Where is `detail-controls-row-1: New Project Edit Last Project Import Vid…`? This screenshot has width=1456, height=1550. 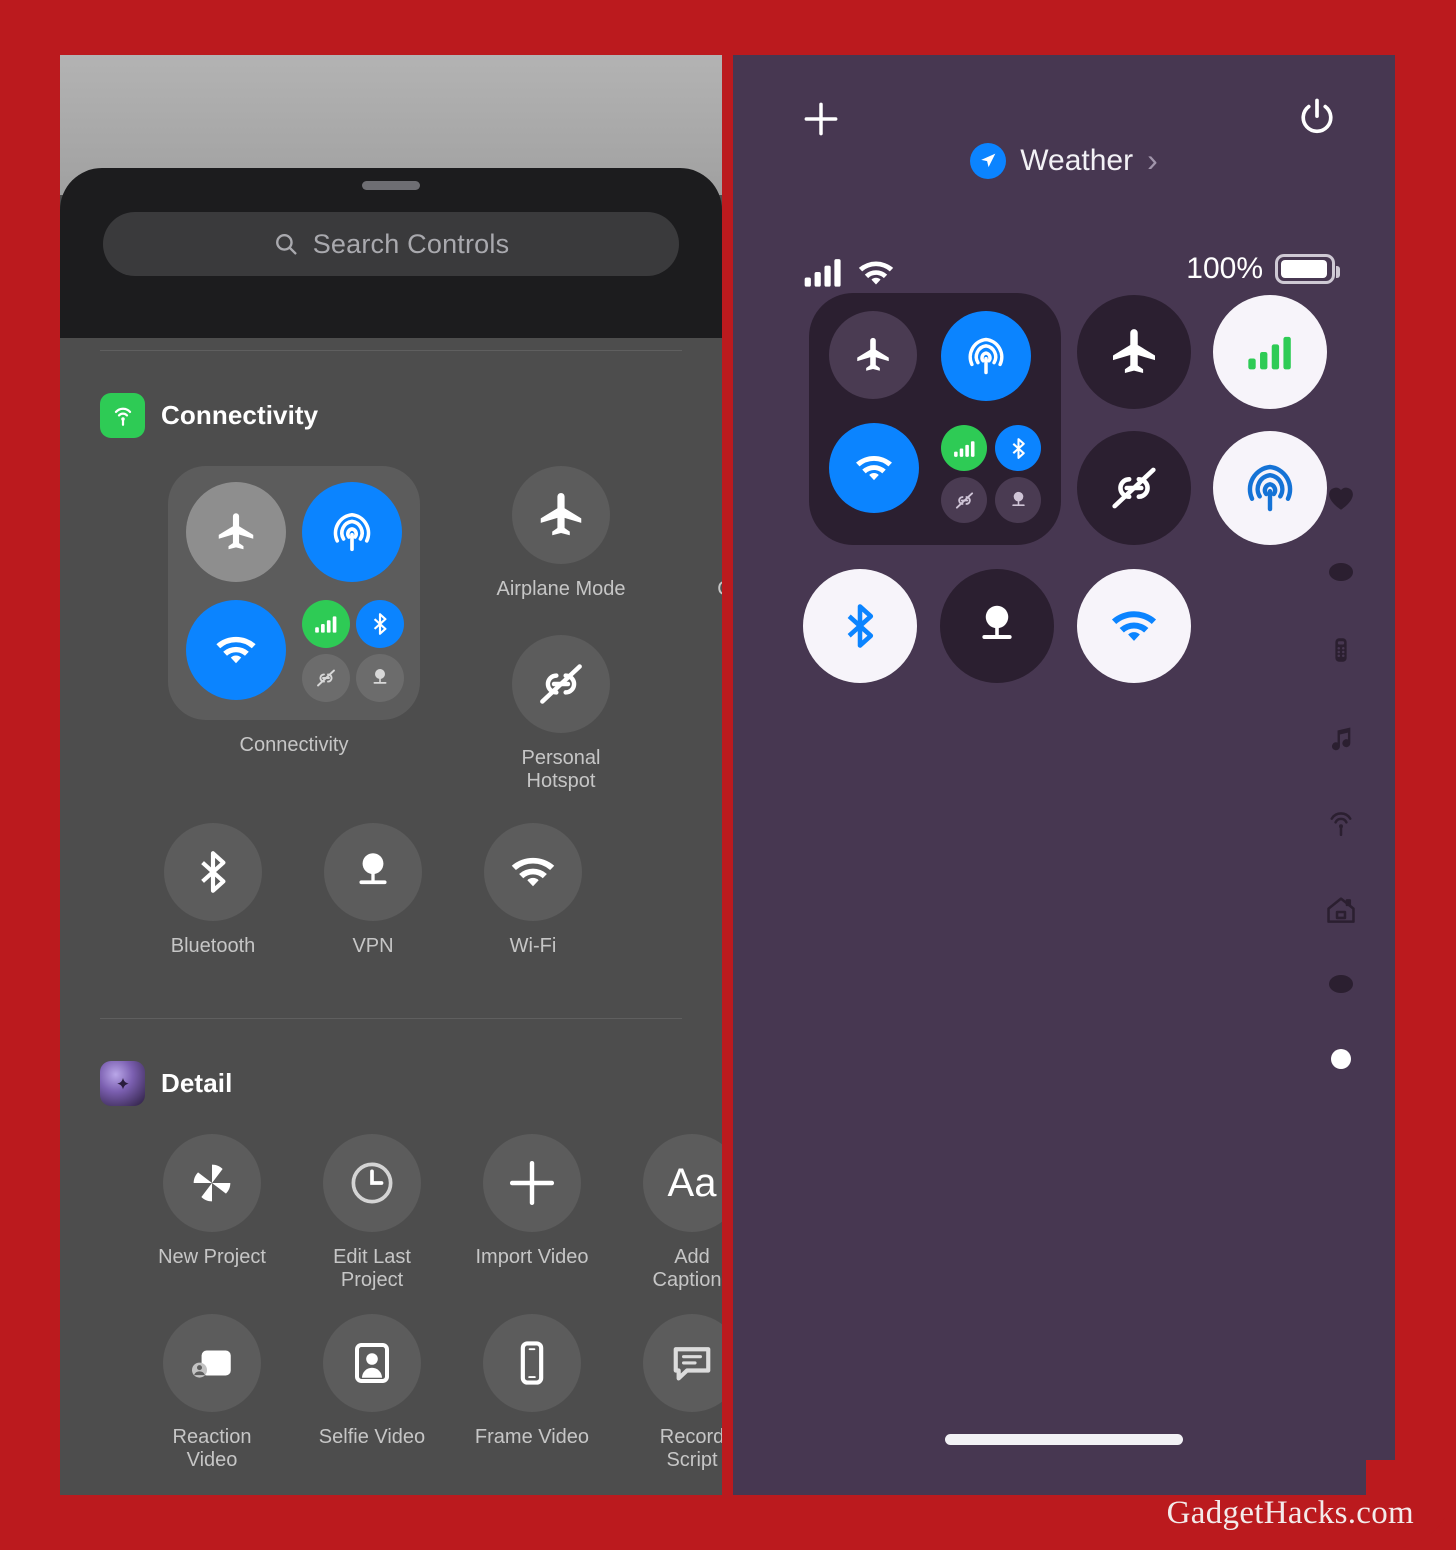
detail-controls-row-1: New Project Edit Last Project Import Vid… is located at coordinates (391, 1199).